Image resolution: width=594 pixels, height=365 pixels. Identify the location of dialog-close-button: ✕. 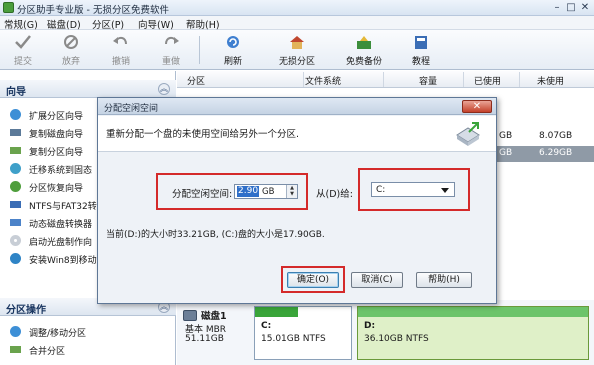
(477, 106).